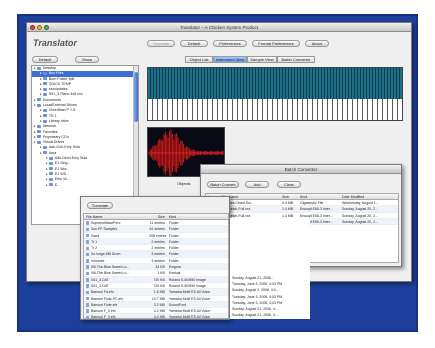 The image size is (435, 348). I want to click on cell-size: 3 entries, so click(158, 254).